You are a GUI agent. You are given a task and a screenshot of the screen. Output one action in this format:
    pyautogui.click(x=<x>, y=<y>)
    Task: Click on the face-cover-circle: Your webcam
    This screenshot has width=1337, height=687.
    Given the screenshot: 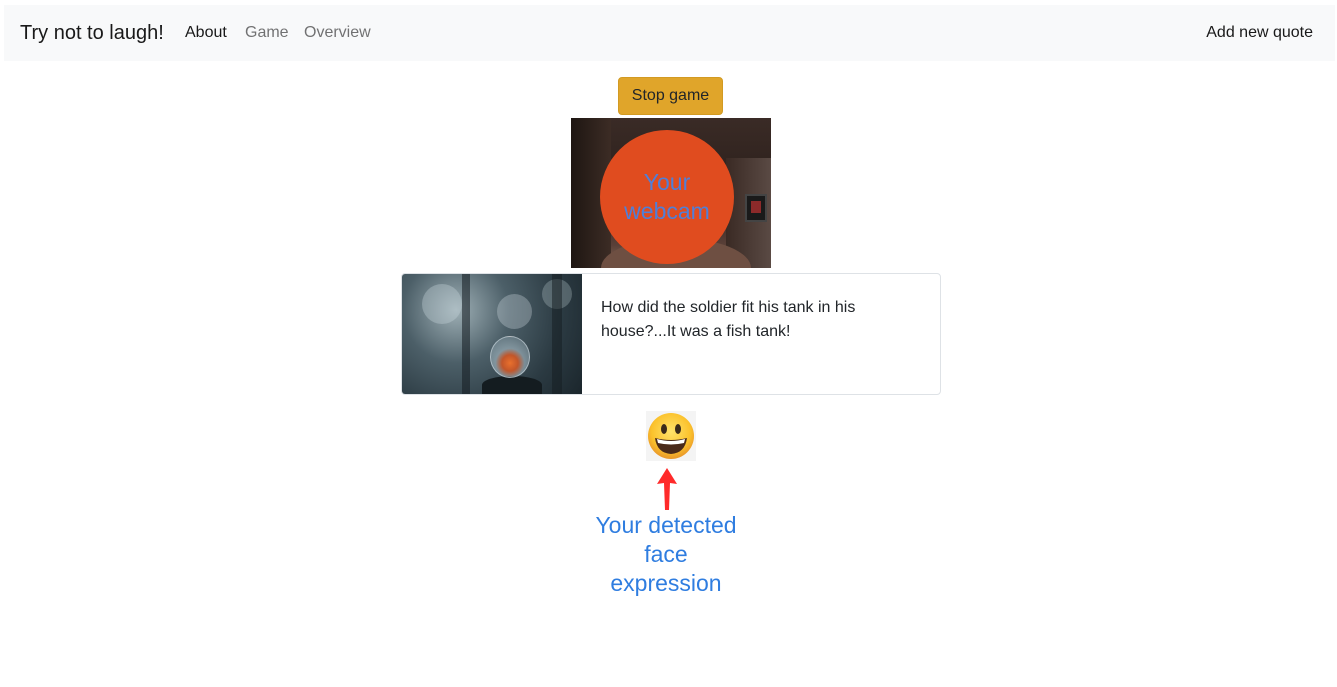 What is the action you would take?
    pyautogui.click(x=667, y=197)
    